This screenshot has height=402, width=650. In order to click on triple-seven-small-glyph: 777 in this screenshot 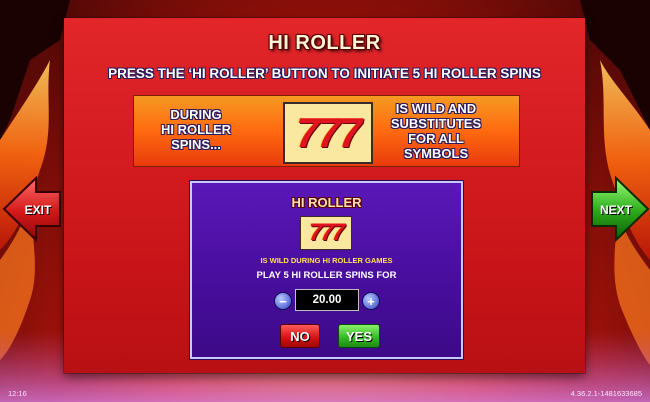, I will do `click(326, 232)`.